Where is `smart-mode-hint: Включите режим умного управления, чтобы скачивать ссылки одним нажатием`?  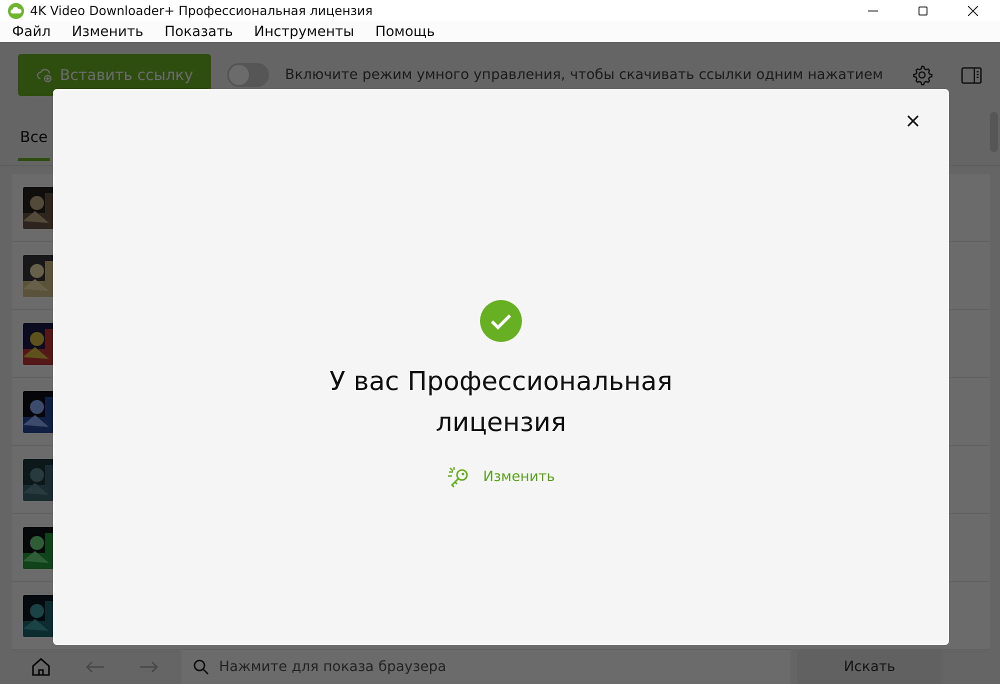 smart-mode-hint: Включите режим умного управления, чтобы скачивать ссылки одним нажатием is located at coordinates (583, 75).